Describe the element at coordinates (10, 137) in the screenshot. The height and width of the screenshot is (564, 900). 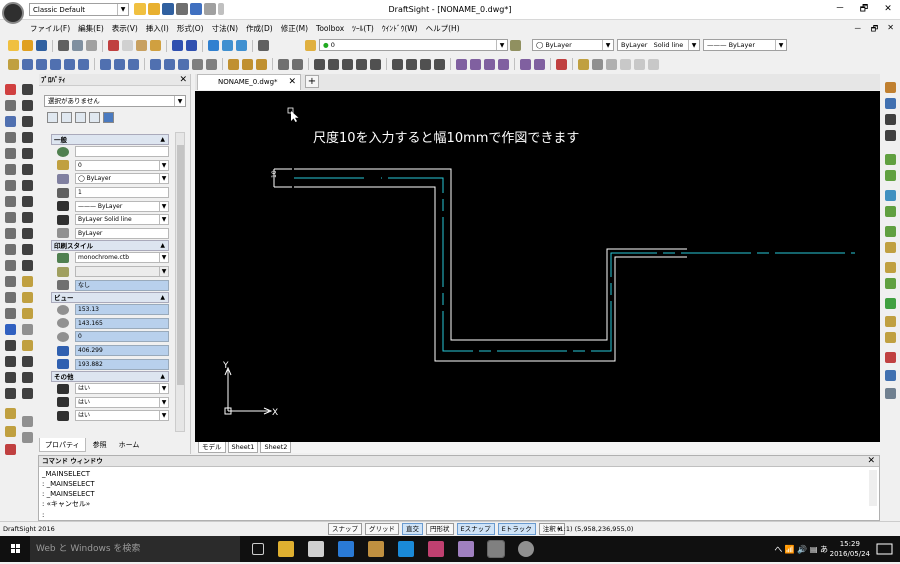
I see `offset-icon` at that location.